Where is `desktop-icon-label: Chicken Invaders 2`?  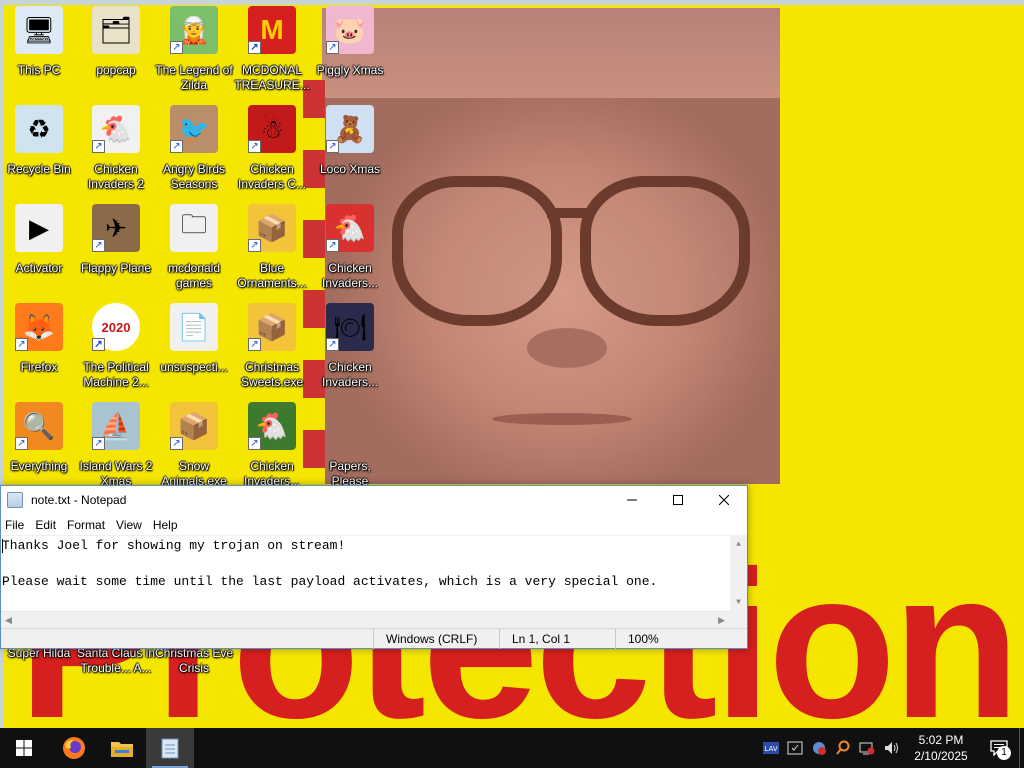 desktop-icon-label: Chicken Invaders 2 is located at coordinates (116, 176).